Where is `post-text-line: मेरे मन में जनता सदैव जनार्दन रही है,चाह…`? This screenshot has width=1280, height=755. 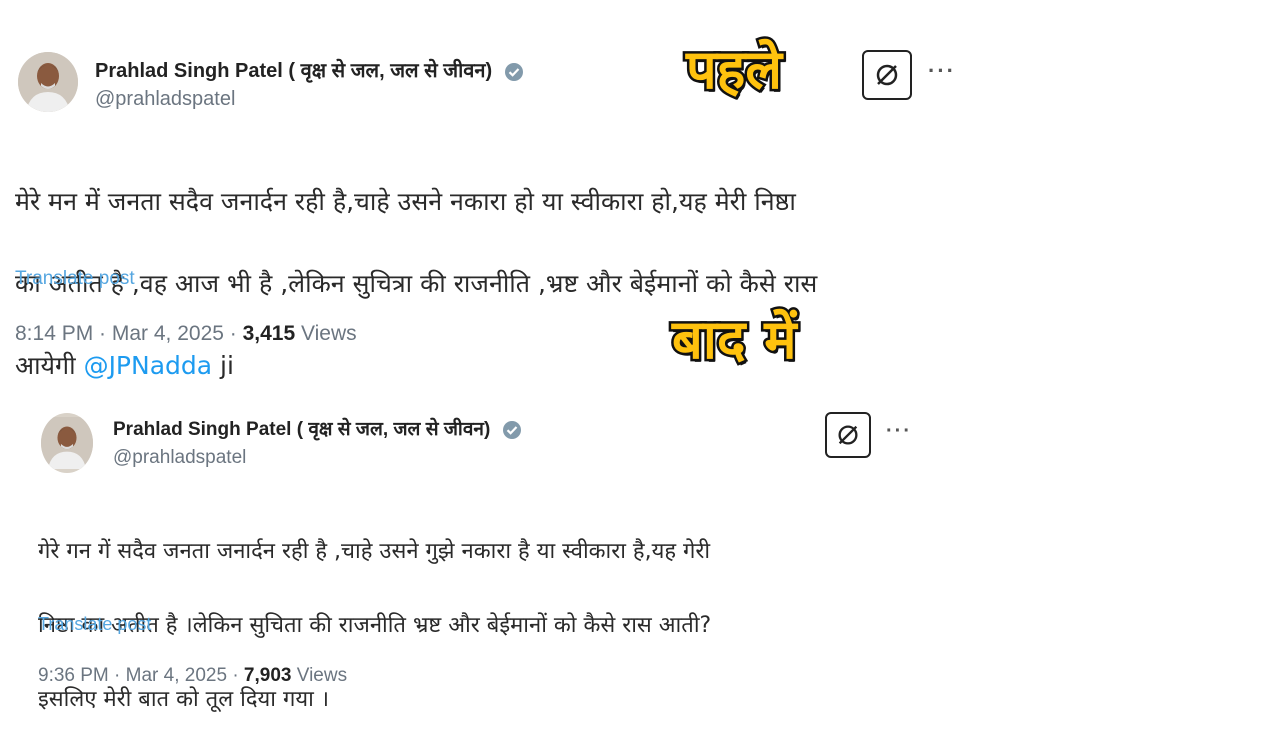
post-text-line: मेरे मन में जनता सदैव जनार्दन रही है,चाह… is located at coordinates (405, 201).